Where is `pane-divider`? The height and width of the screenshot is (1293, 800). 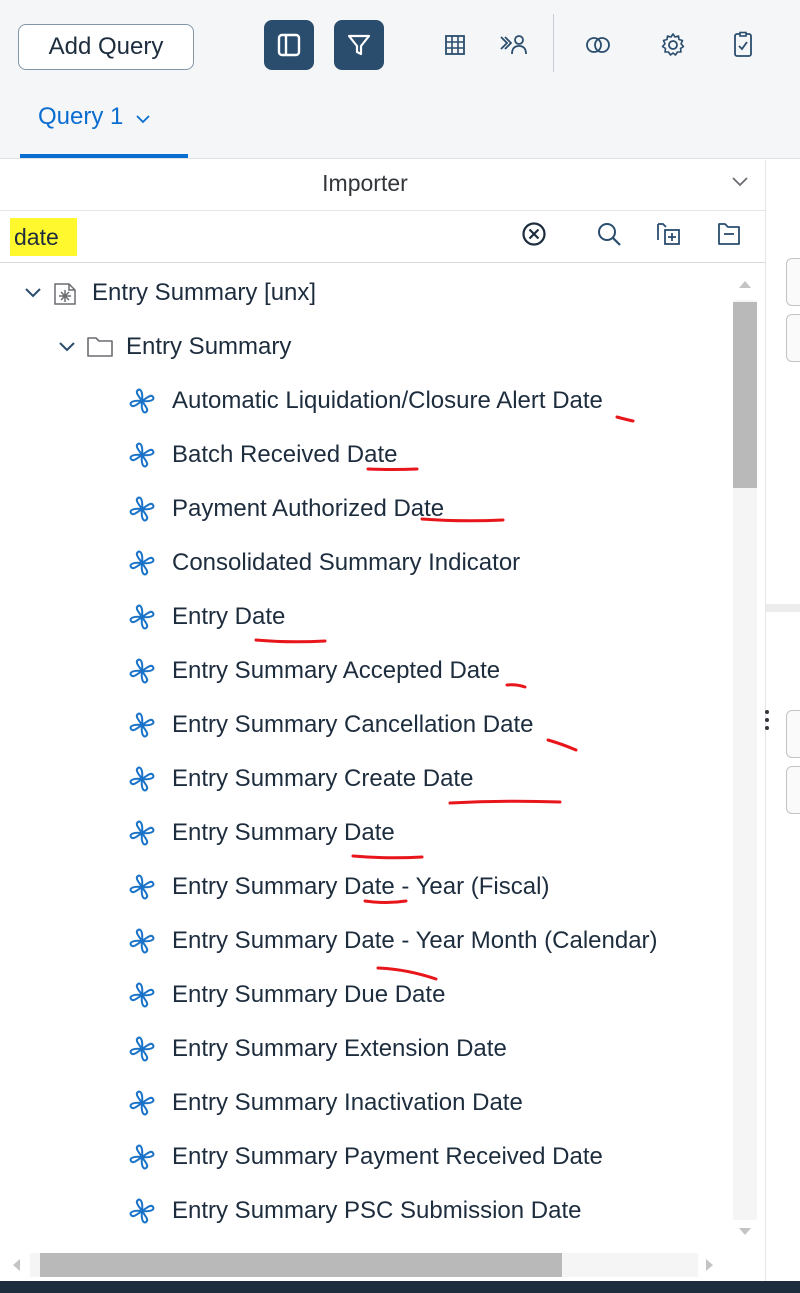 pane-divider is located at coordinates (783, 608).